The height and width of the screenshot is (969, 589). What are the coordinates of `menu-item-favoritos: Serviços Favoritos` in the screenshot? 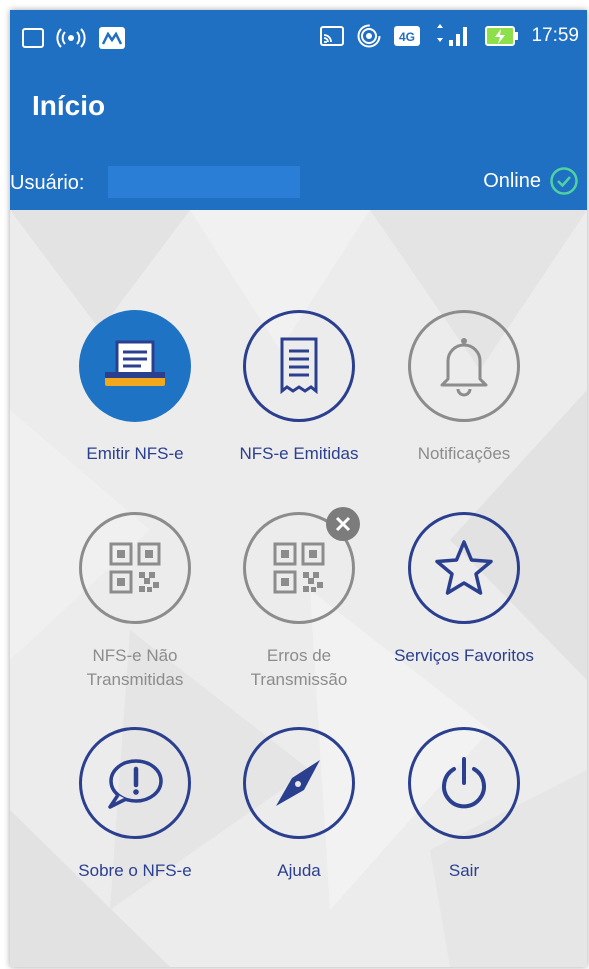 It's located at (464, 590).